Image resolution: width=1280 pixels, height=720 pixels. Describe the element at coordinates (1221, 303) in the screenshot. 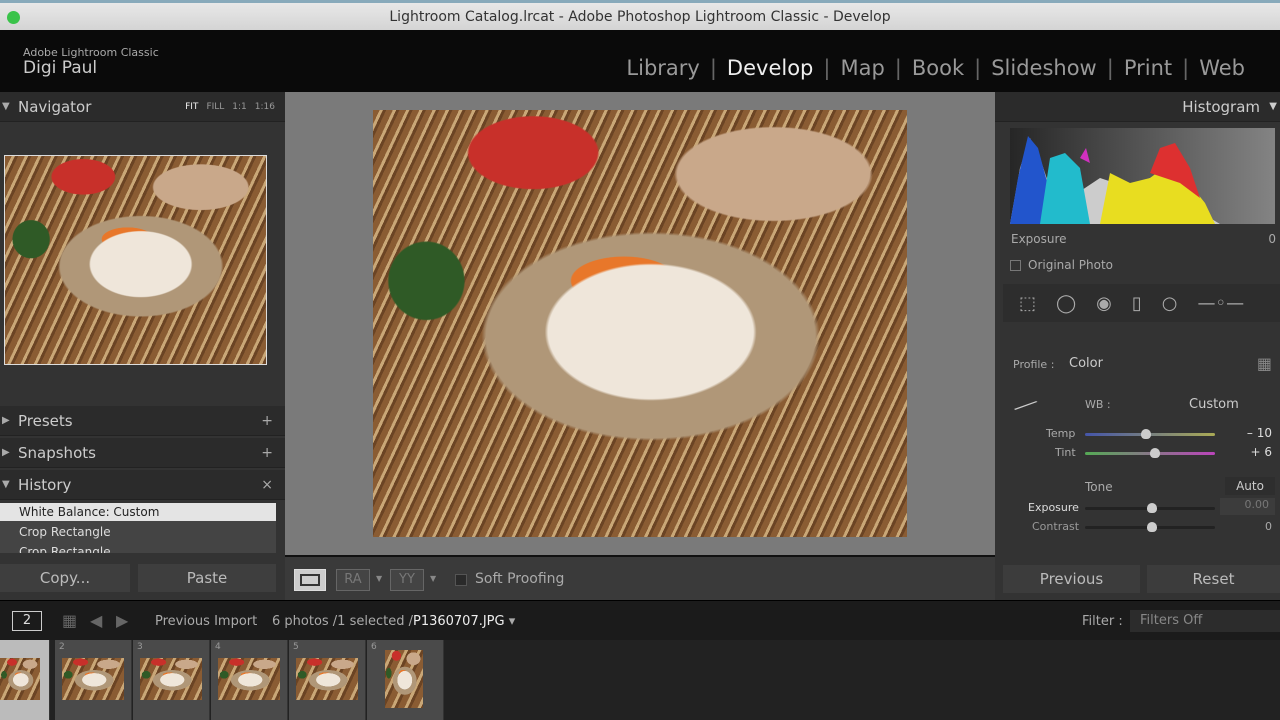

I see `adjustment-brush-icon: —◦—` at that location.